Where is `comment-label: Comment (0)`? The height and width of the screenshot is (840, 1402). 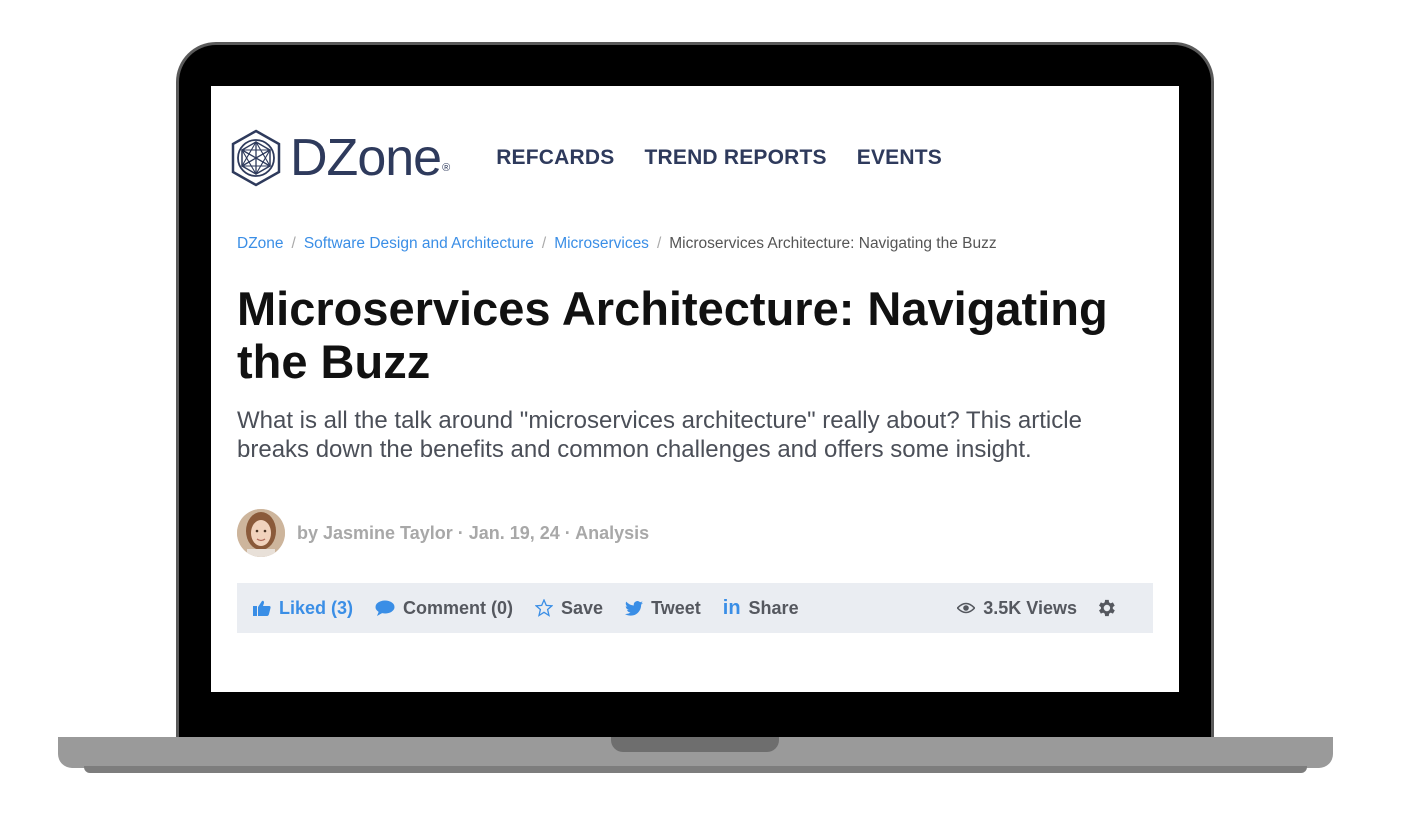
comment-label: Comment (0) is located at coordinates (458, 607).